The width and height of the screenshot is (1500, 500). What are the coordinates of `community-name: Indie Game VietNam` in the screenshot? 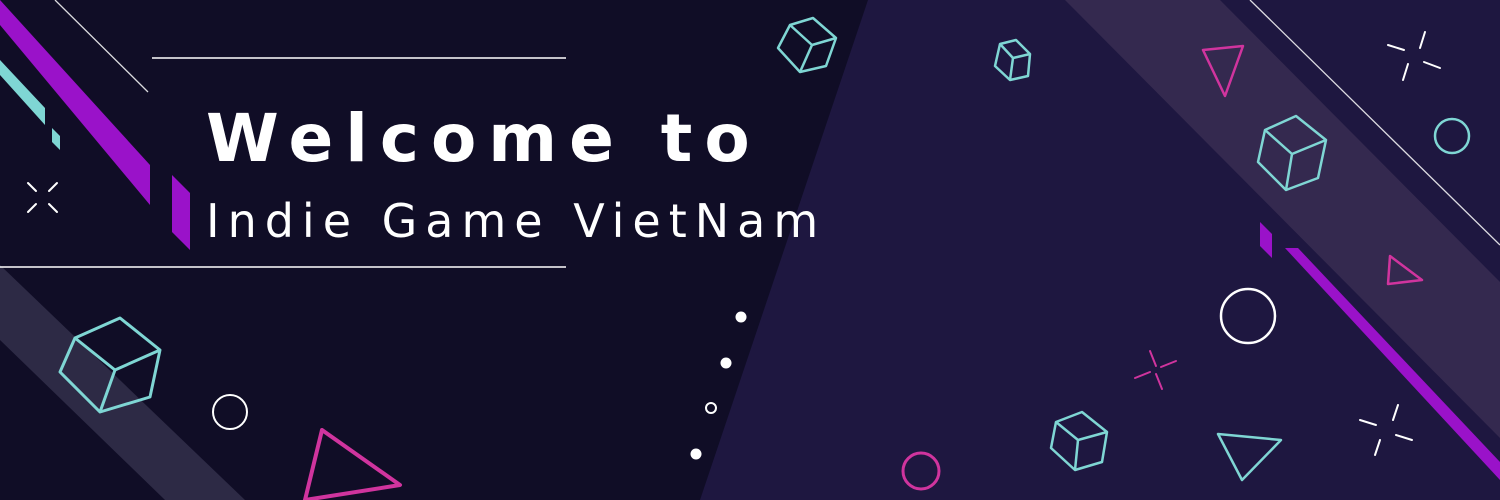 It's located at (516, 221).